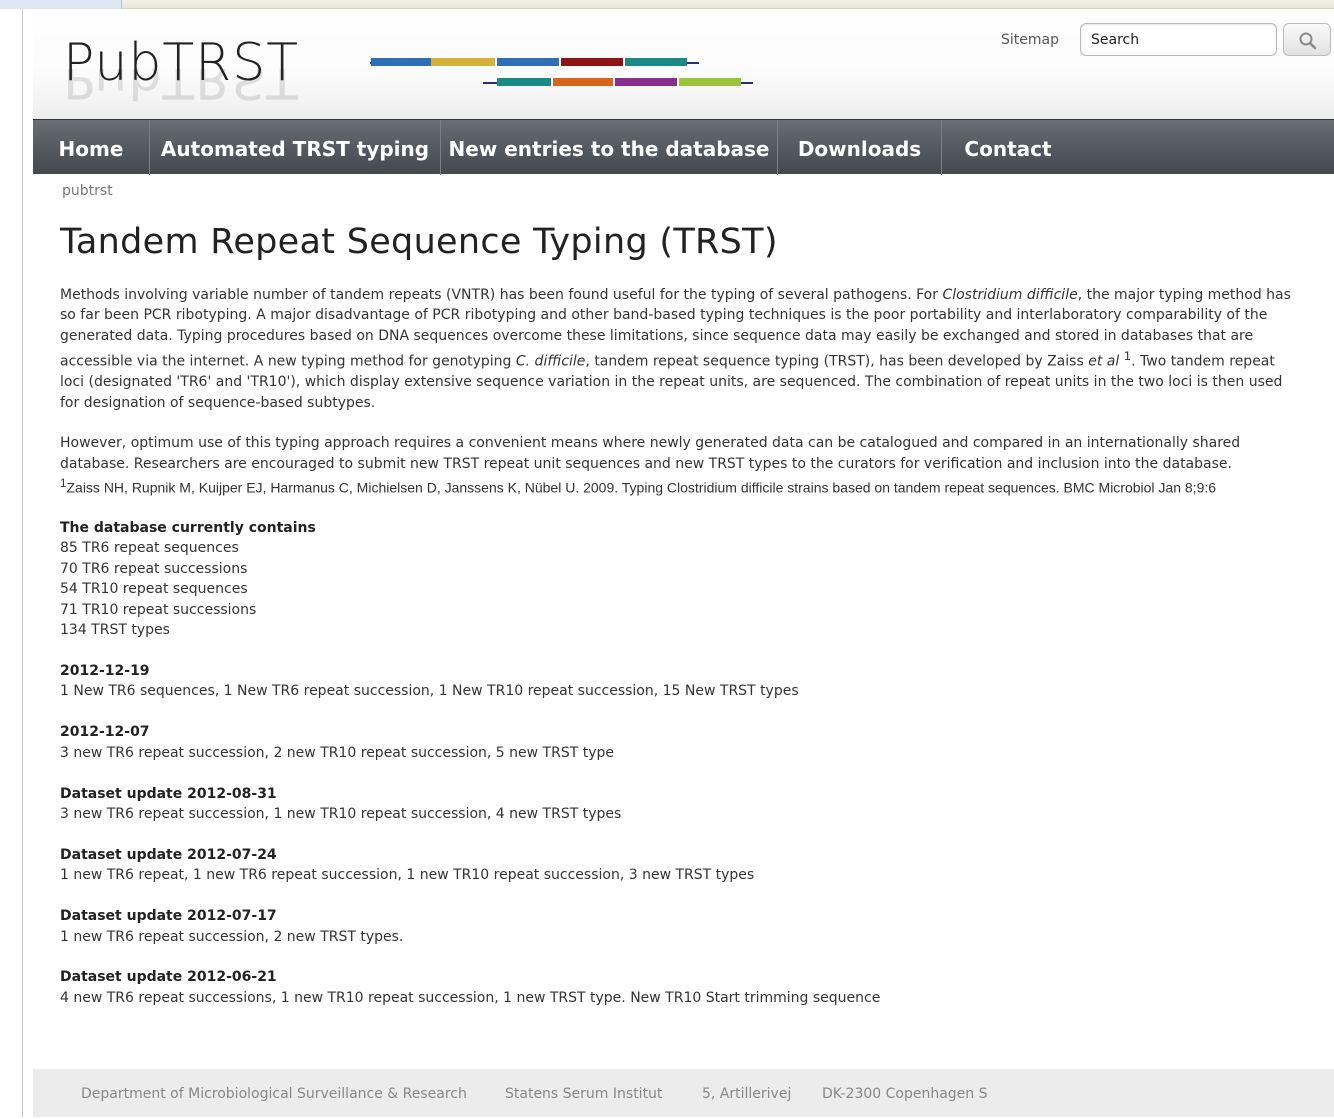 This screenshot has height=1119, width=1334. Describe the element at coordinates (22, 563) in the screenshot. I see `page-left-border` at that location.